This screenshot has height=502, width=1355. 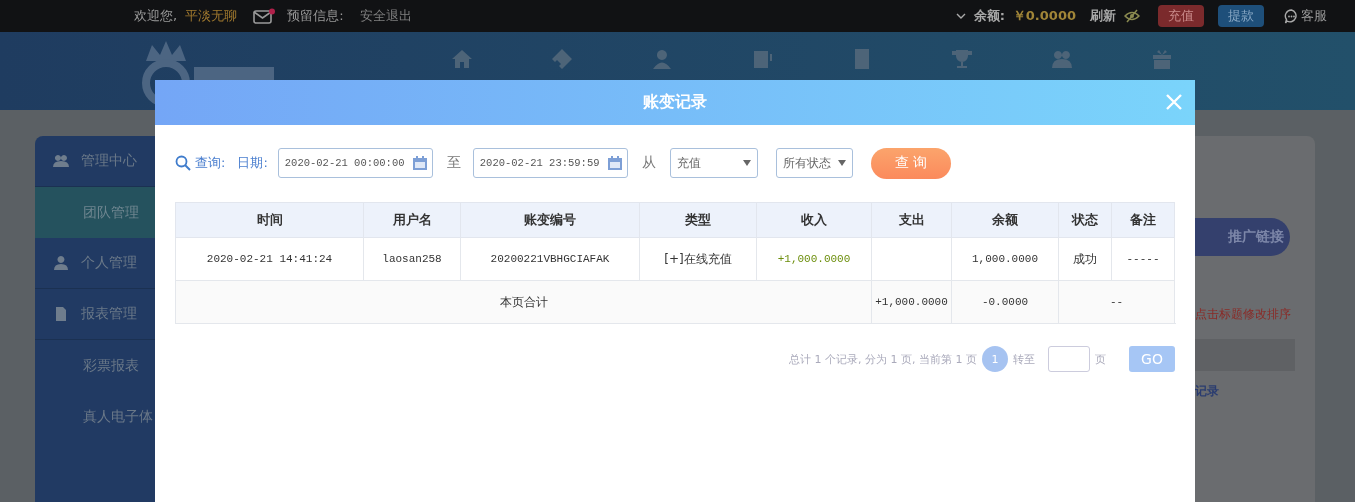 What do you see at coordinates (1100, 359) in the screenshot?
I see `page-unit-label: 页` at bounding box center [1100, 359].